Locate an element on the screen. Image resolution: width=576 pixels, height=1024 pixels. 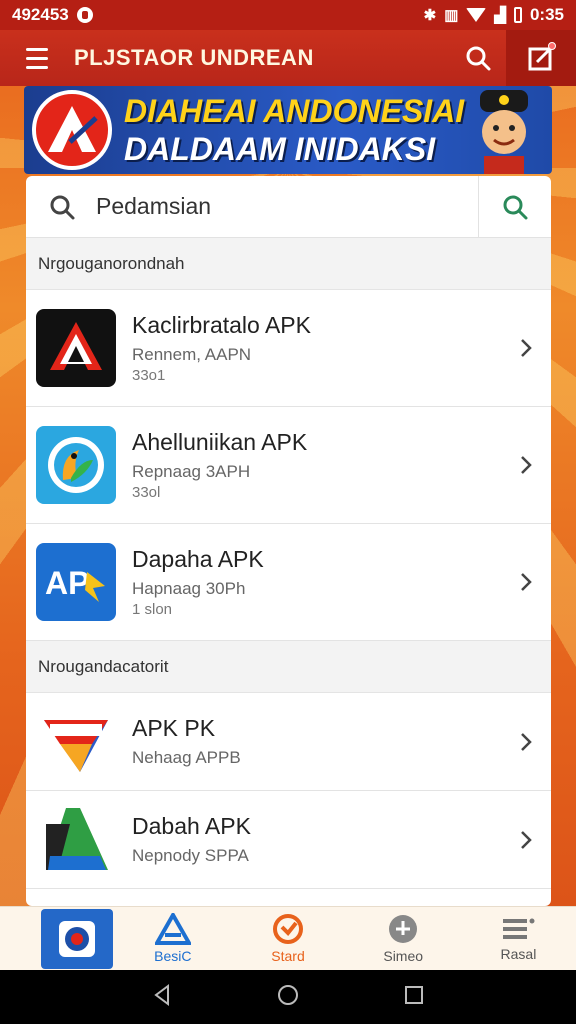
nav-besic: BesiC is located at coordinates (172, 939).